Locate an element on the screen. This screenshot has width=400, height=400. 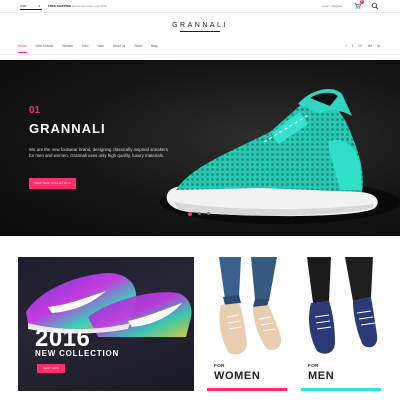
men-category-card: FOR MEN is located at coordinates (341, 324).